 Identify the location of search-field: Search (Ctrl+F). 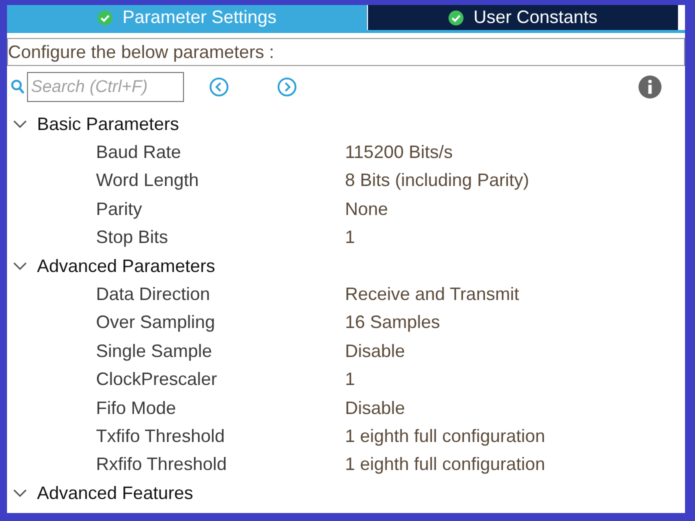
(105, 87).